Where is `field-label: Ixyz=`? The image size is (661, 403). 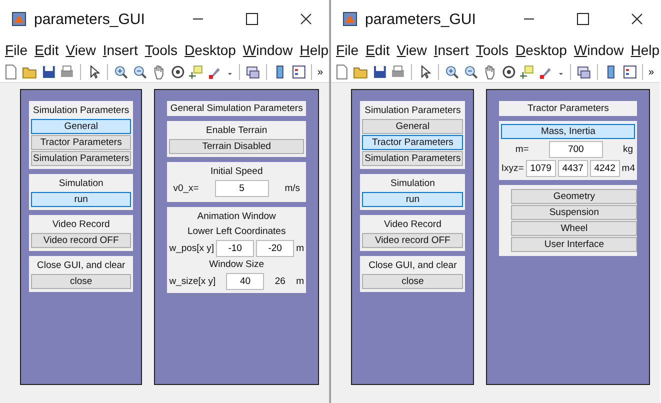
field-label: Ixyz= is located at coordinates (512, 168).